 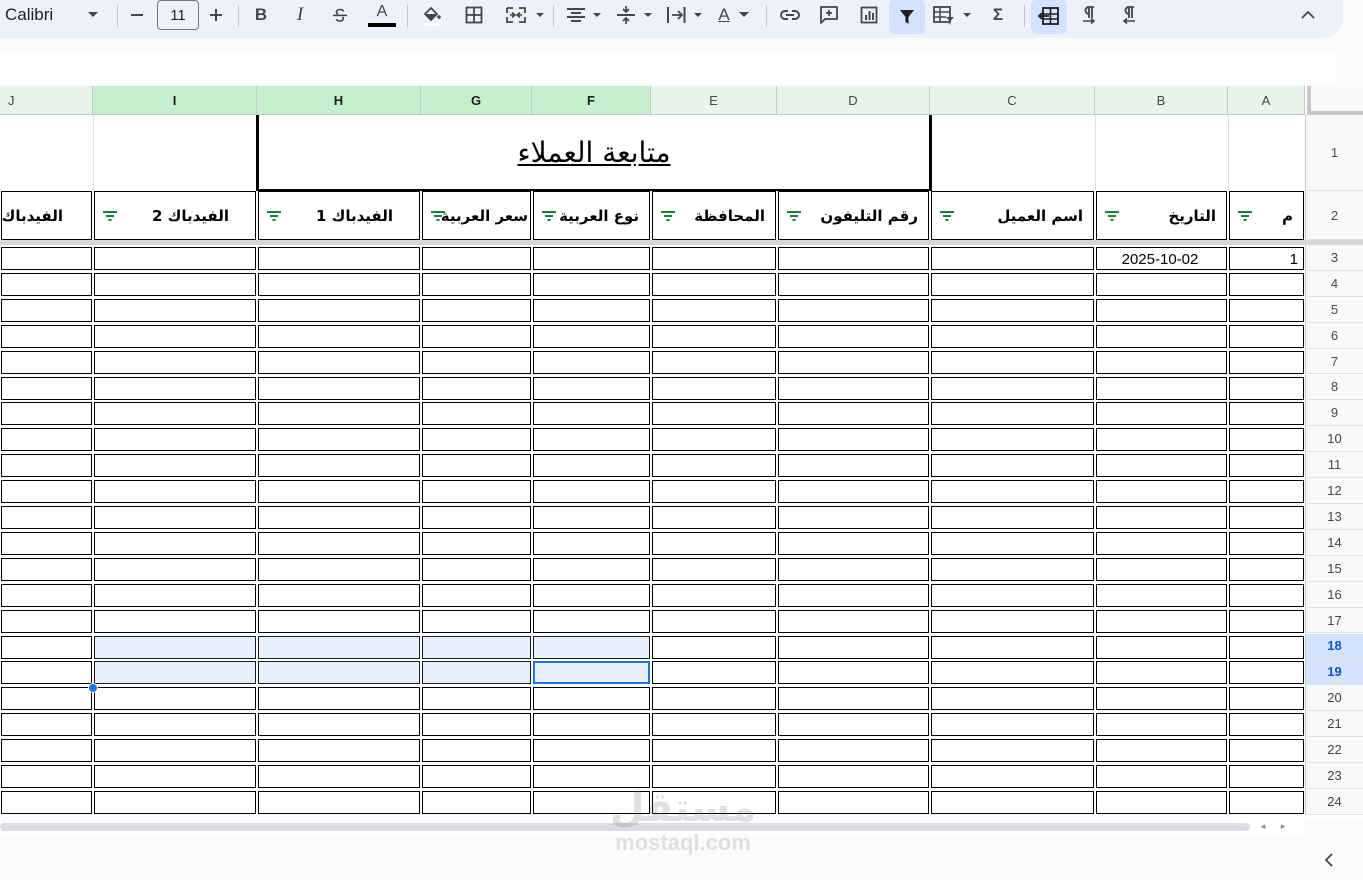 I want to click on row-header-18: 18, so click(x=1334, y=646).